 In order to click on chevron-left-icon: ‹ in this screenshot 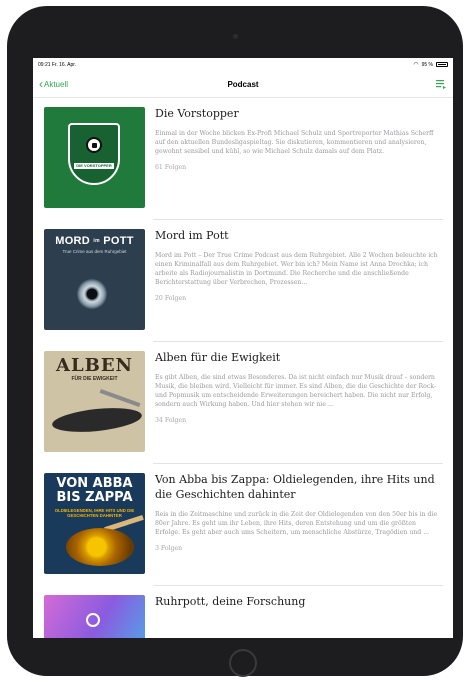, I will do `click(41, 84)`.